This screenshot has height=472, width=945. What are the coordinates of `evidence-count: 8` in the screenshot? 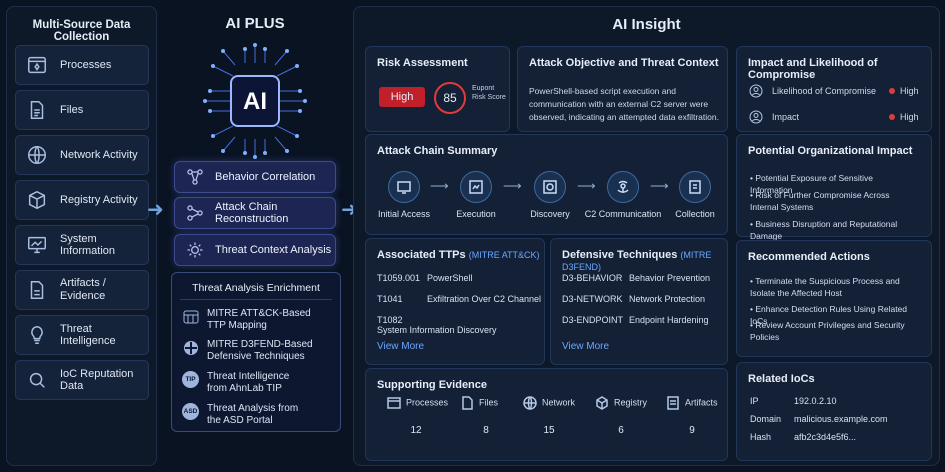 It's located at (486, 430).